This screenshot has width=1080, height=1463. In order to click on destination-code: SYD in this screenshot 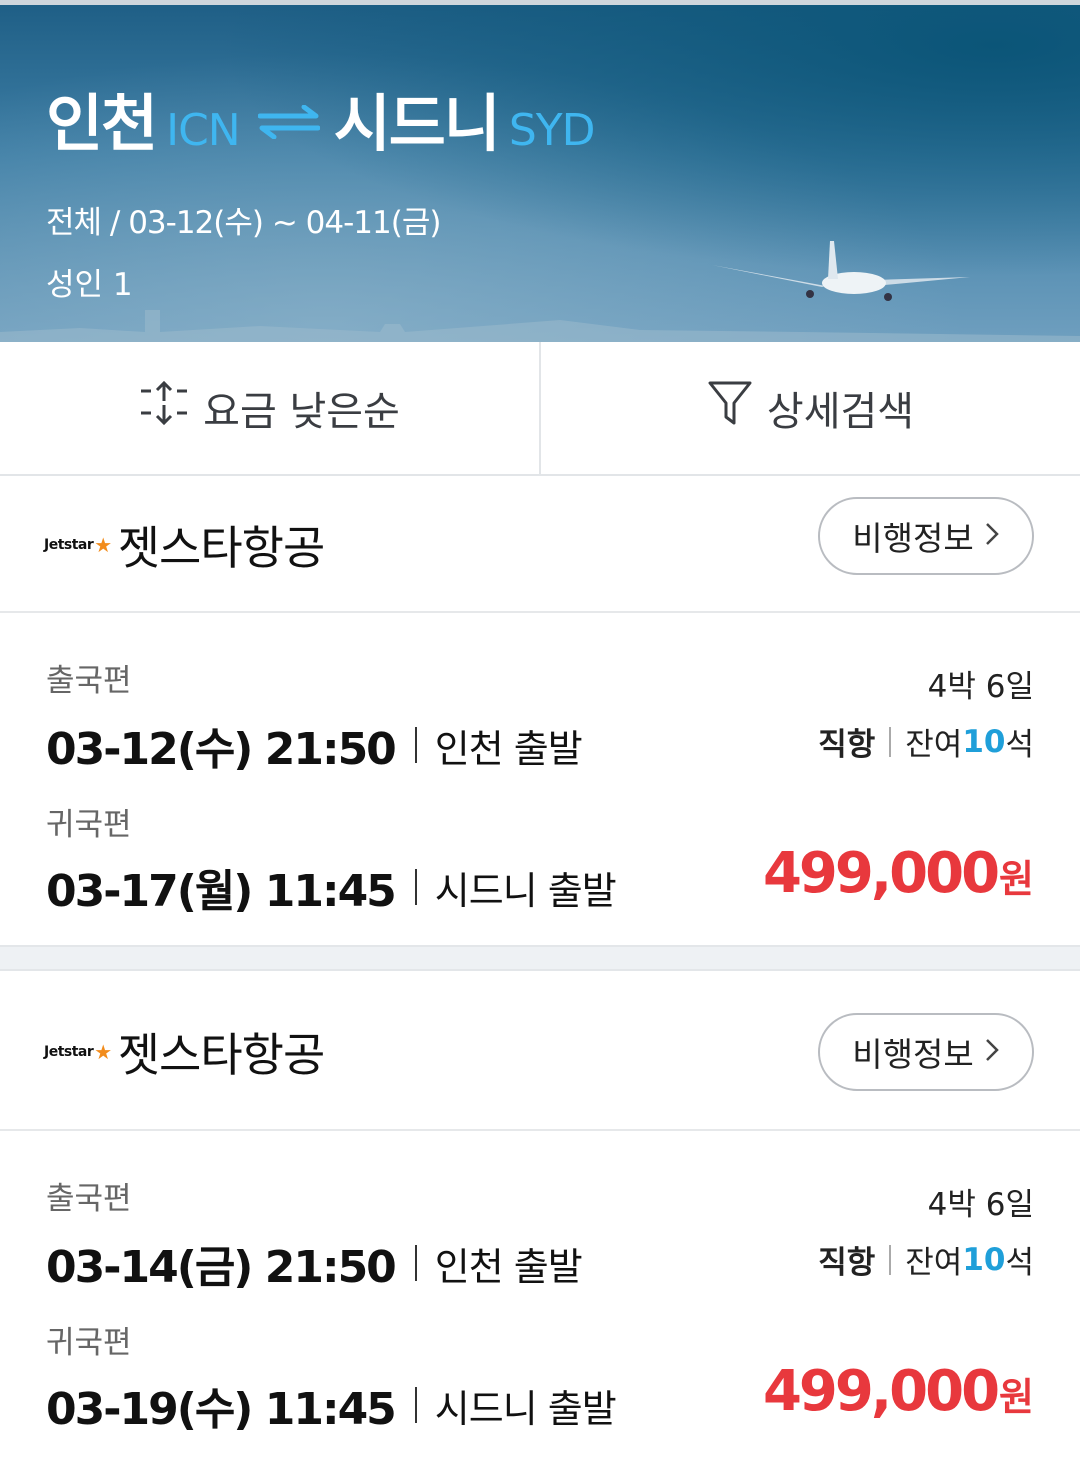, I will do `click(552, 130)`.